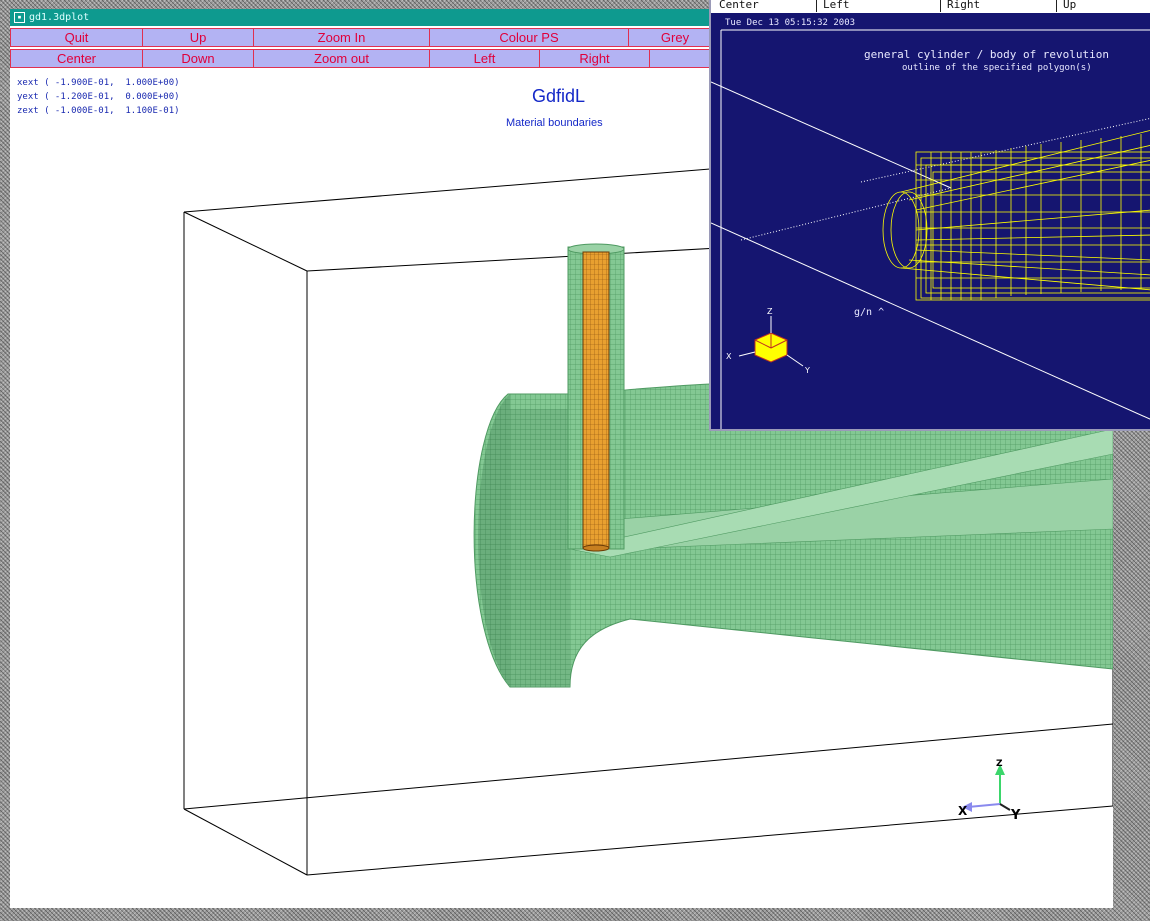 This screenshot has width=1150, height=921. Describe the element at coordinates (768, 341) in the screenshot. I see `second-axis-triad: Z X Y` at that location.